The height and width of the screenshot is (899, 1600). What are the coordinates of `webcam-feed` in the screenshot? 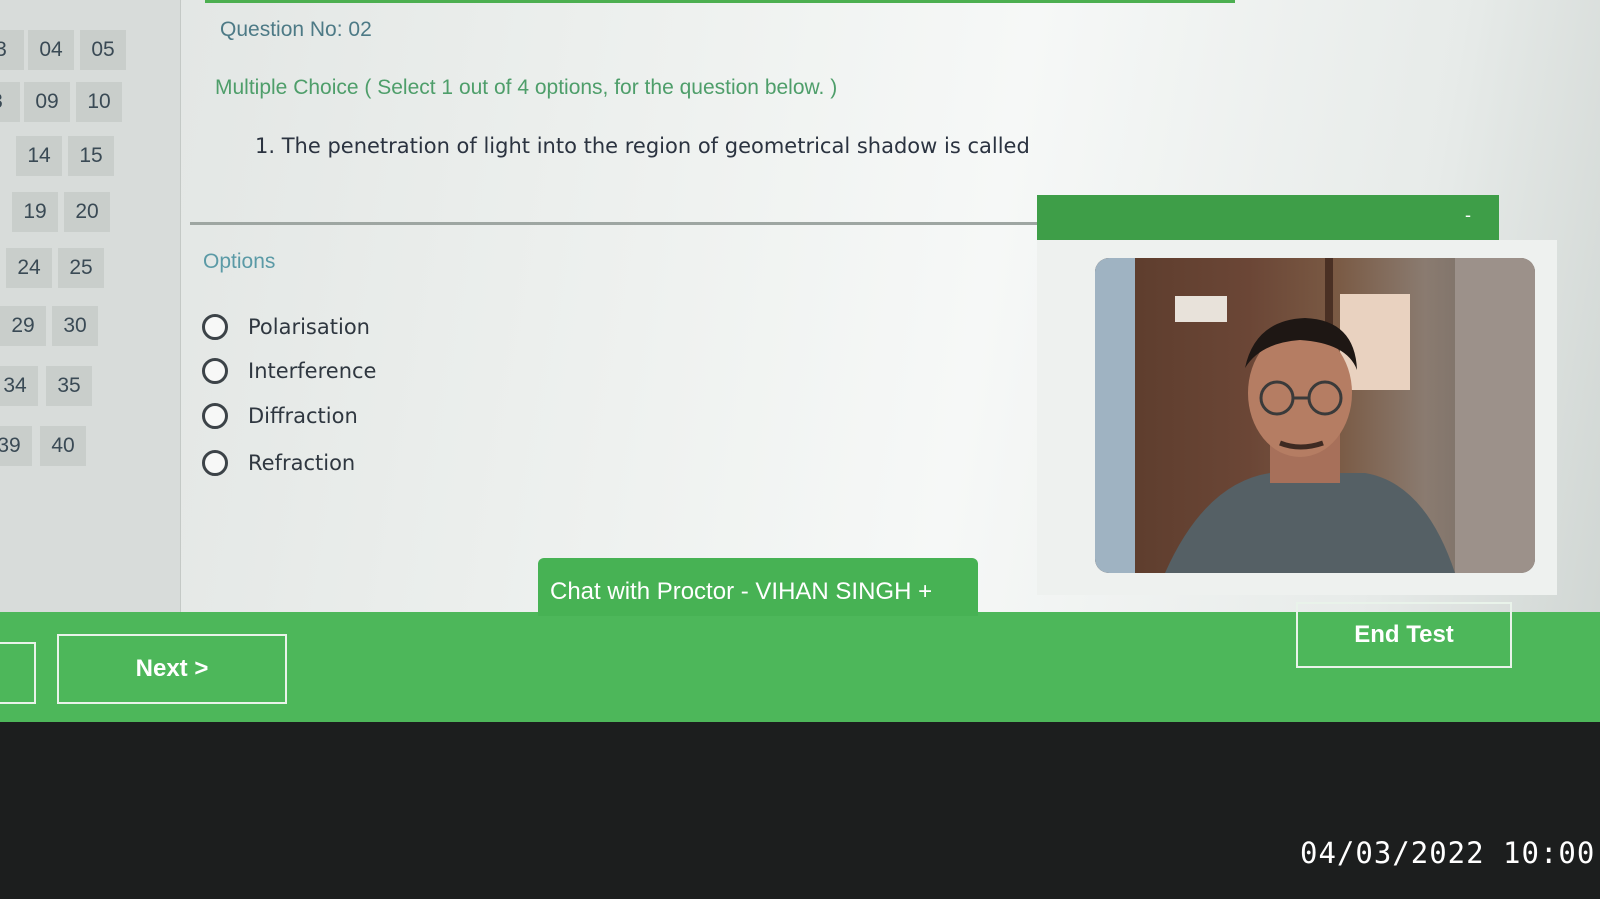 It's located at (1315, 415).